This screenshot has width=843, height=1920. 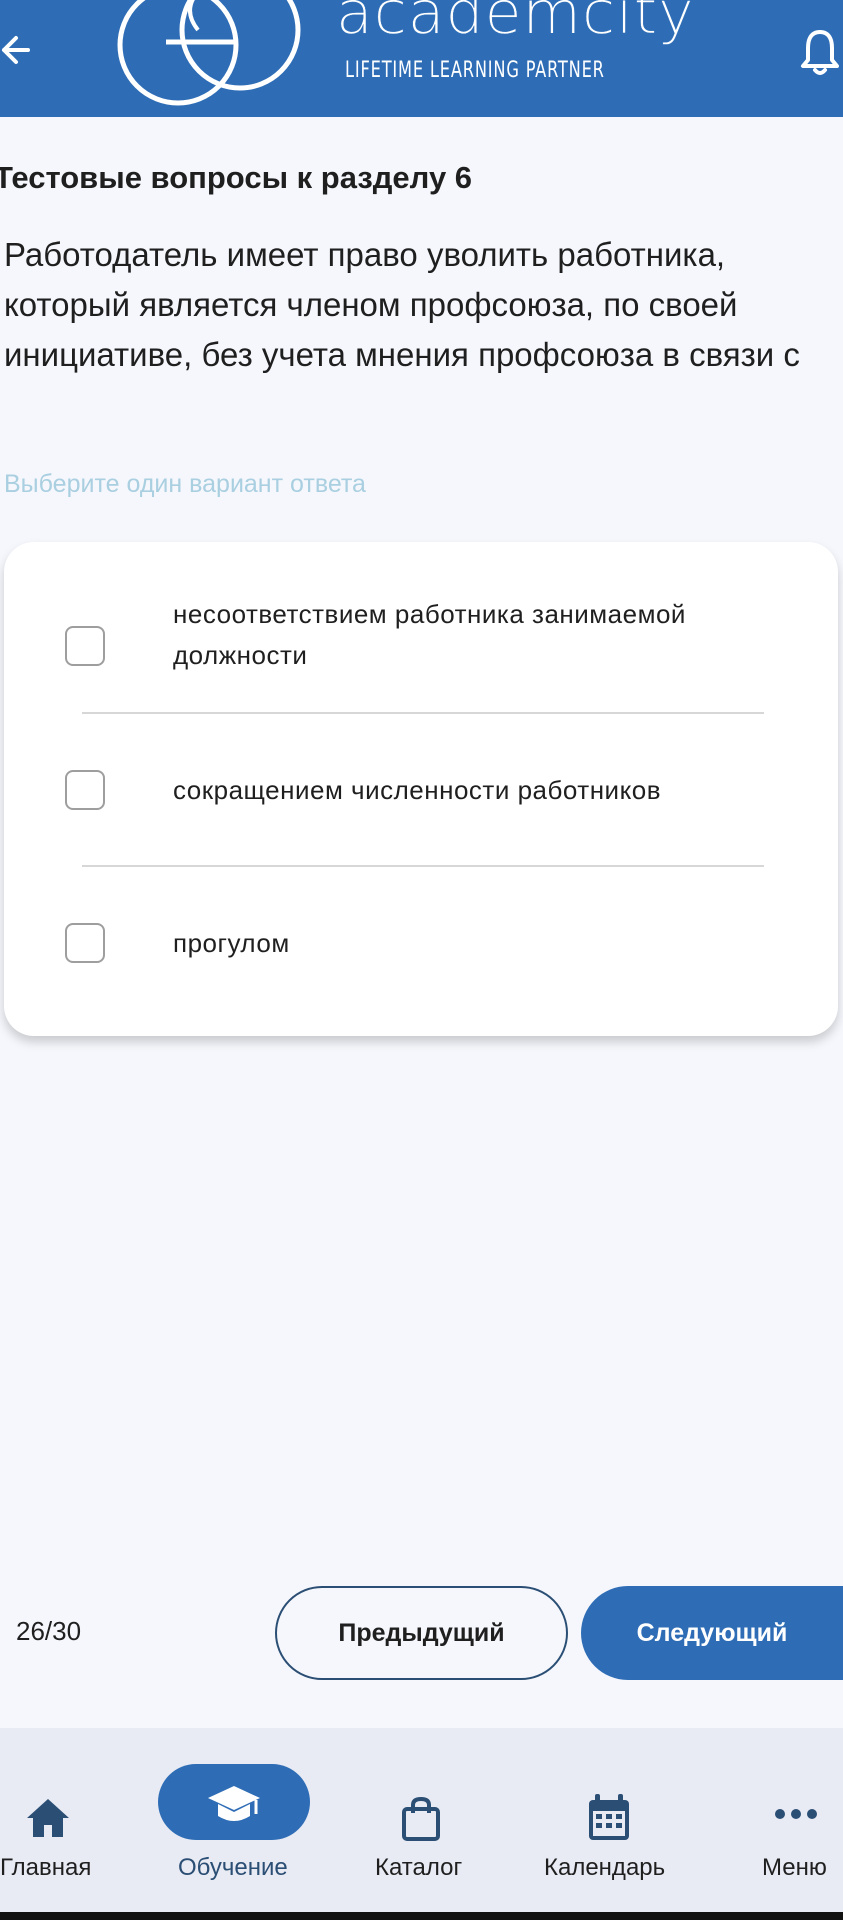 I want to click on answer-hint: Выберите один вариант ответа, so click(x=185, y=484).